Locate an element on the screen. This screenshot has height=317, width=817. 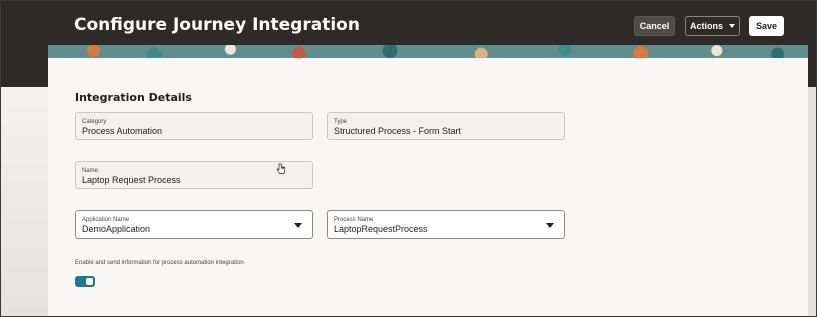
background-image is located at coordinates (24, 201).